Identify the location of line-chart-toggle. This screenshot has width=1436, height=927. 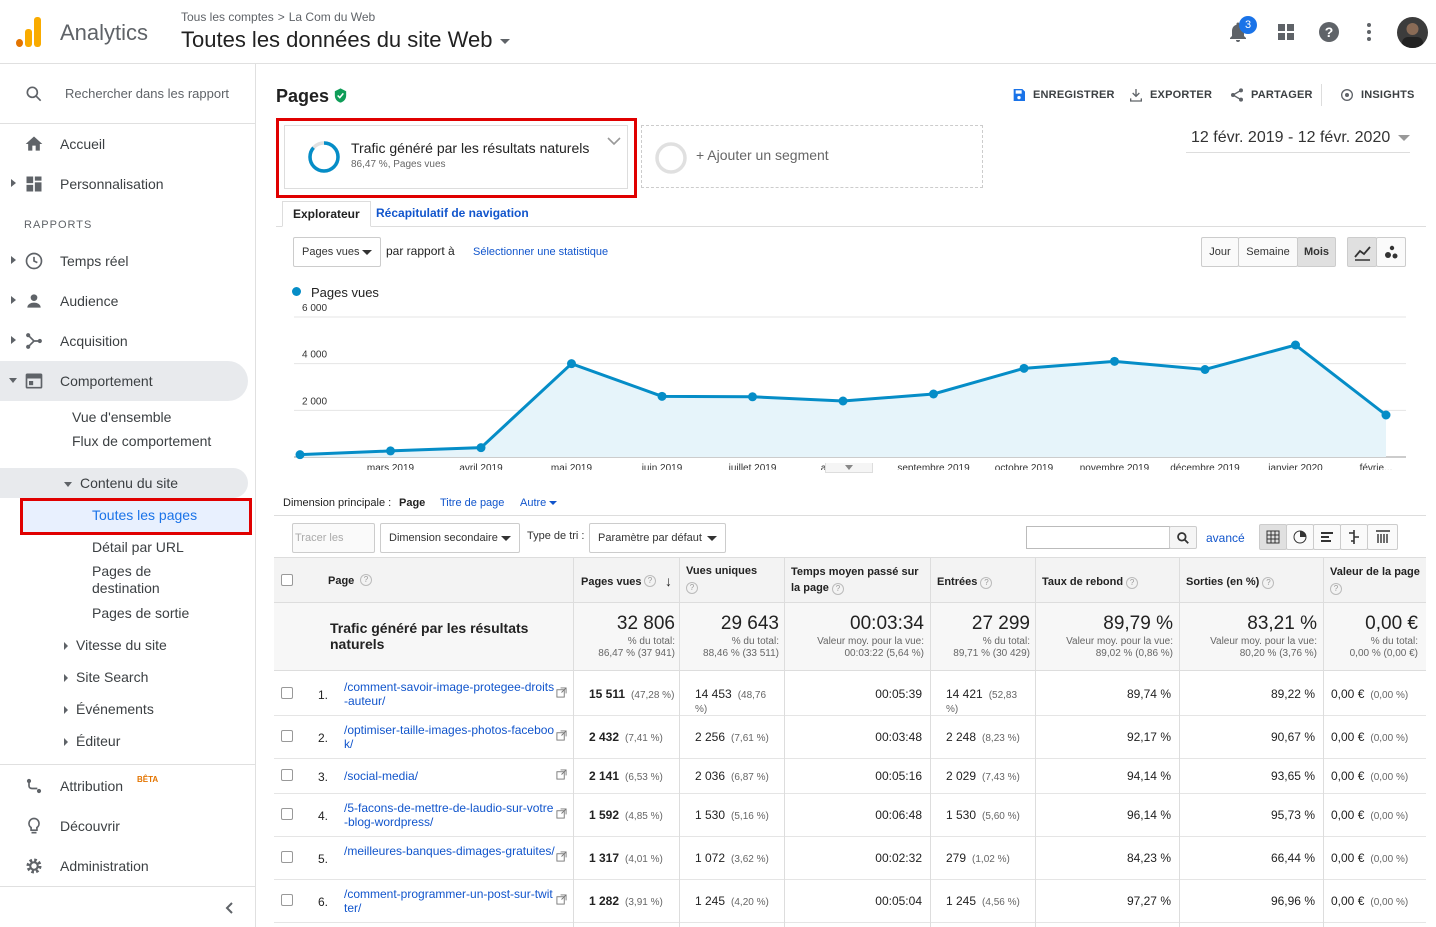
(1362, 252).